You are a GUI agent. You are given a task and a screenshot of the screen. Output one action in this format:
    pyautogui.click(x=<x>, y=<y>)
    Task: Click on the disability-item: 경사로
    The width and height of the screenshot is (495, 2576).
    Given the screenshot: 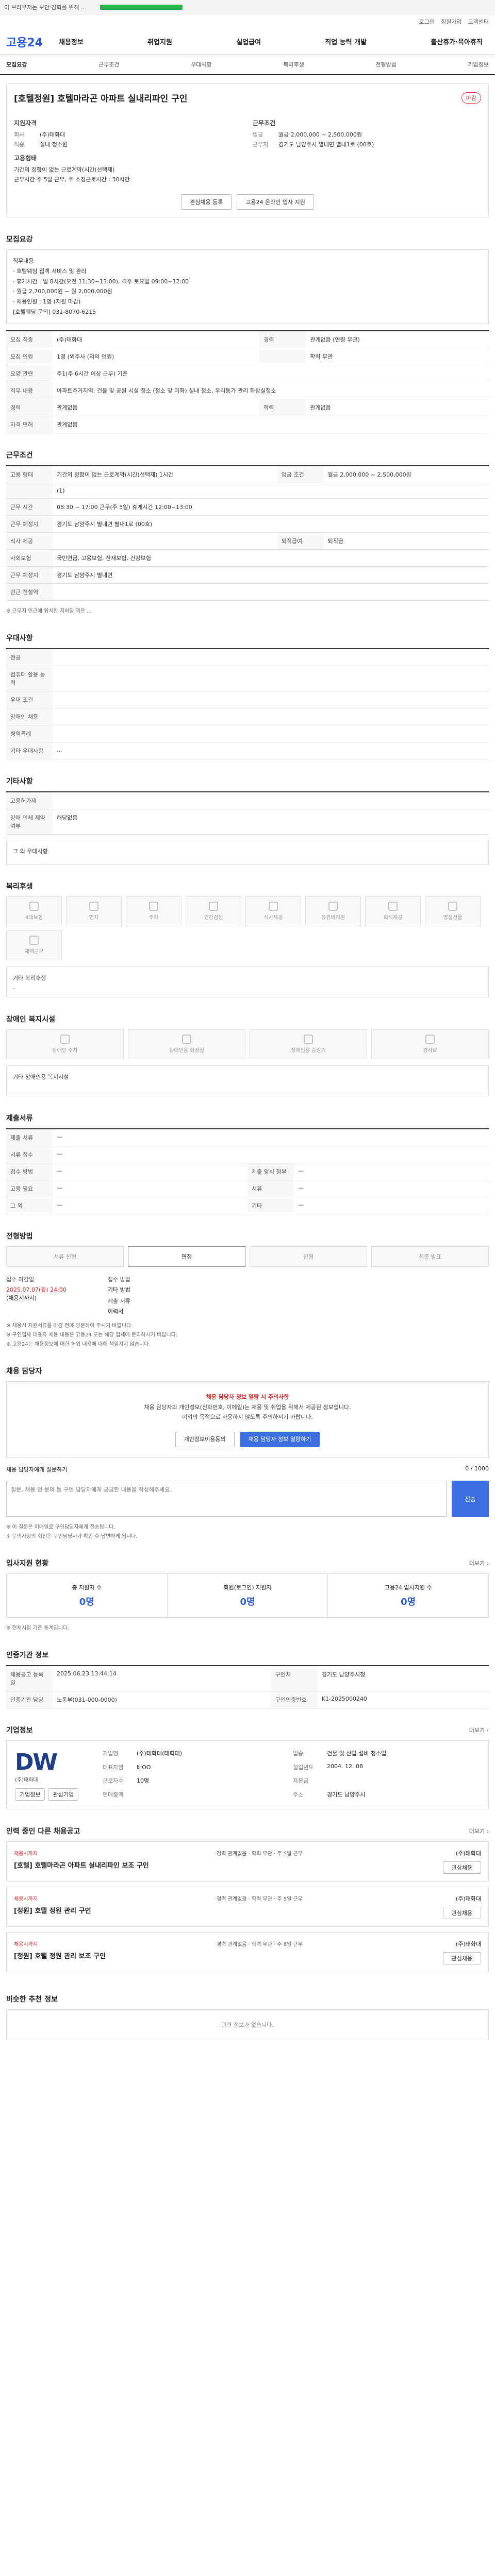 What is the action you would take?
    pyautogui.click(x=430, y=1044)
    